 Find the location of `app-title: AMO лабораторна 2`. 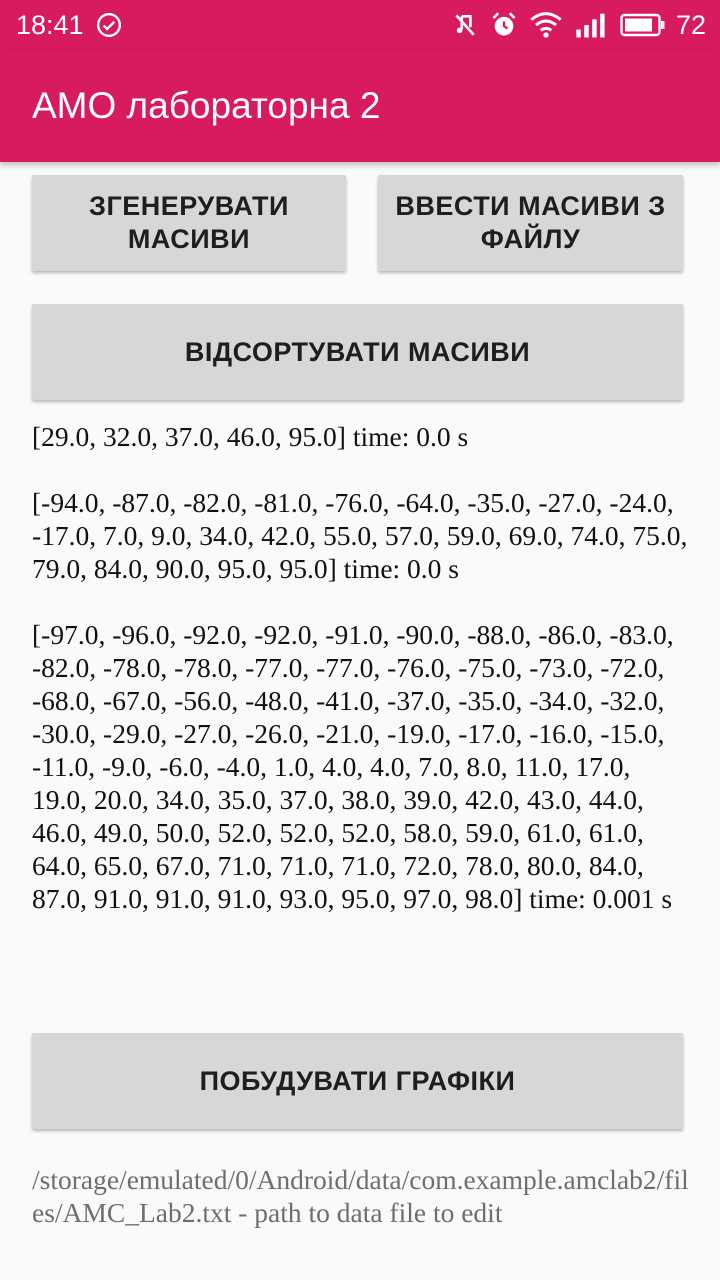

app-title: AMO лабораторна 2 is located at coordinates (206, 105).